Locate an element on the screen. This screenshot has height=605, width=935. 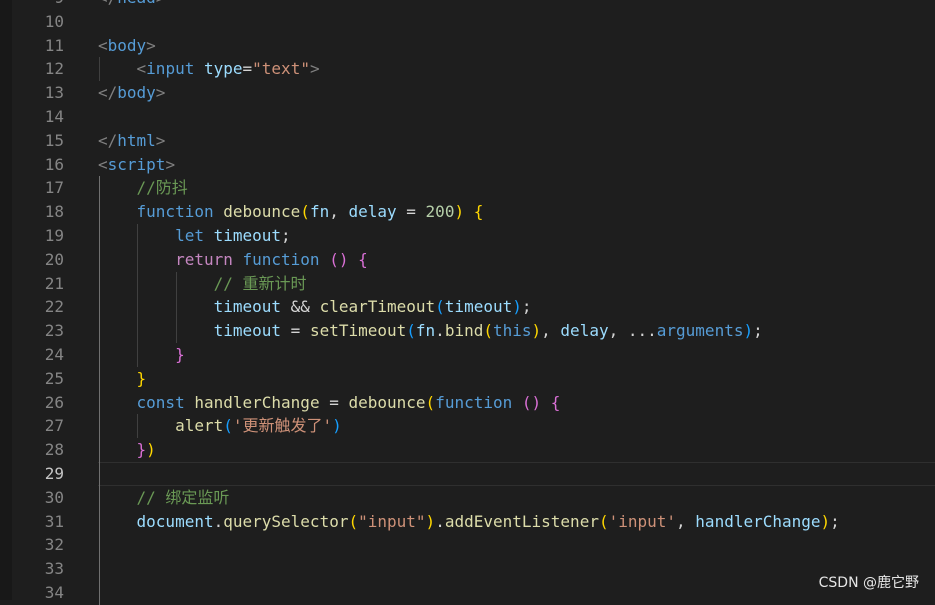
code-token: type is located at coordinates (223, 69).